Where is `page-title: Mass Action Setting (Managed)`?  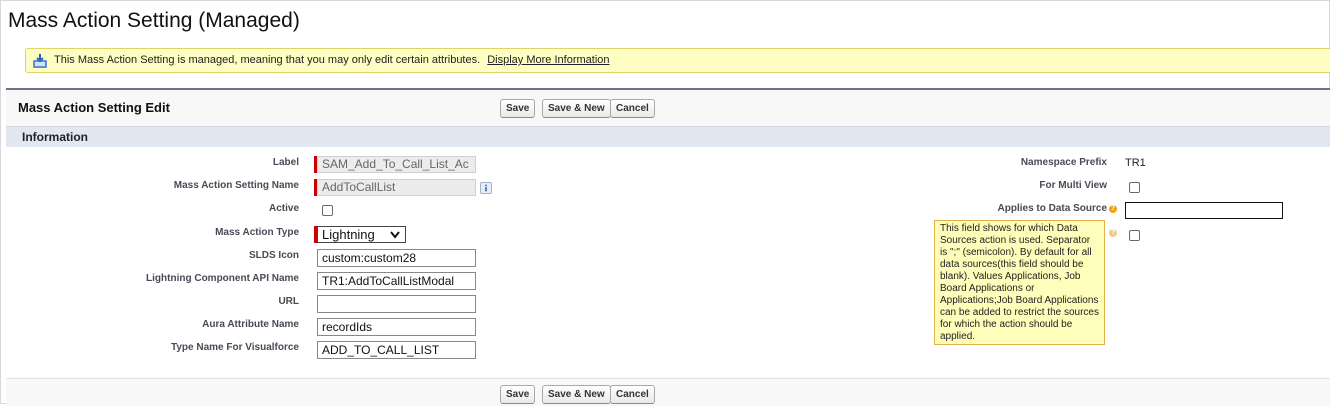 page-title: Mass Action Setting (Managed) is located at coordinates (154, 20).